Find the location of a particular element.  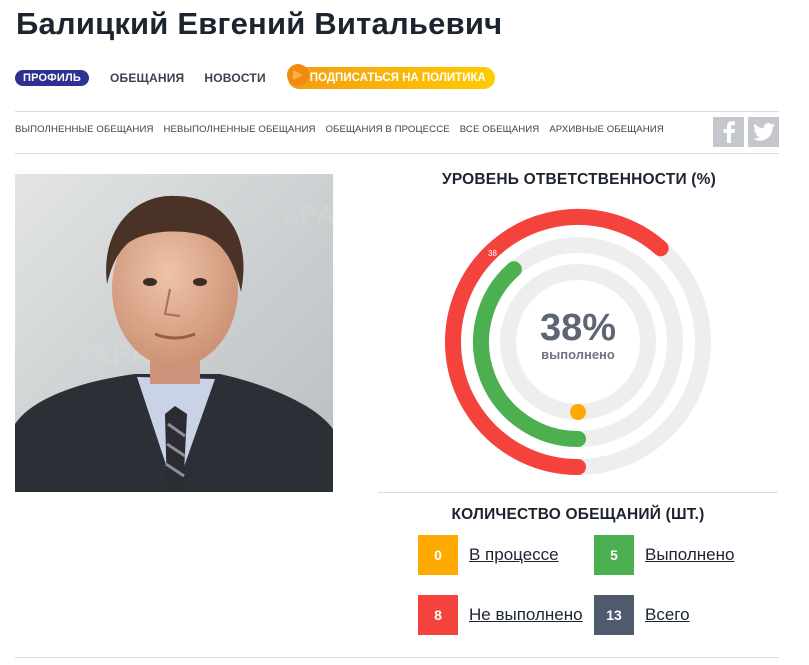

count-total: 13 Всего is located at coordinates (642, 615).